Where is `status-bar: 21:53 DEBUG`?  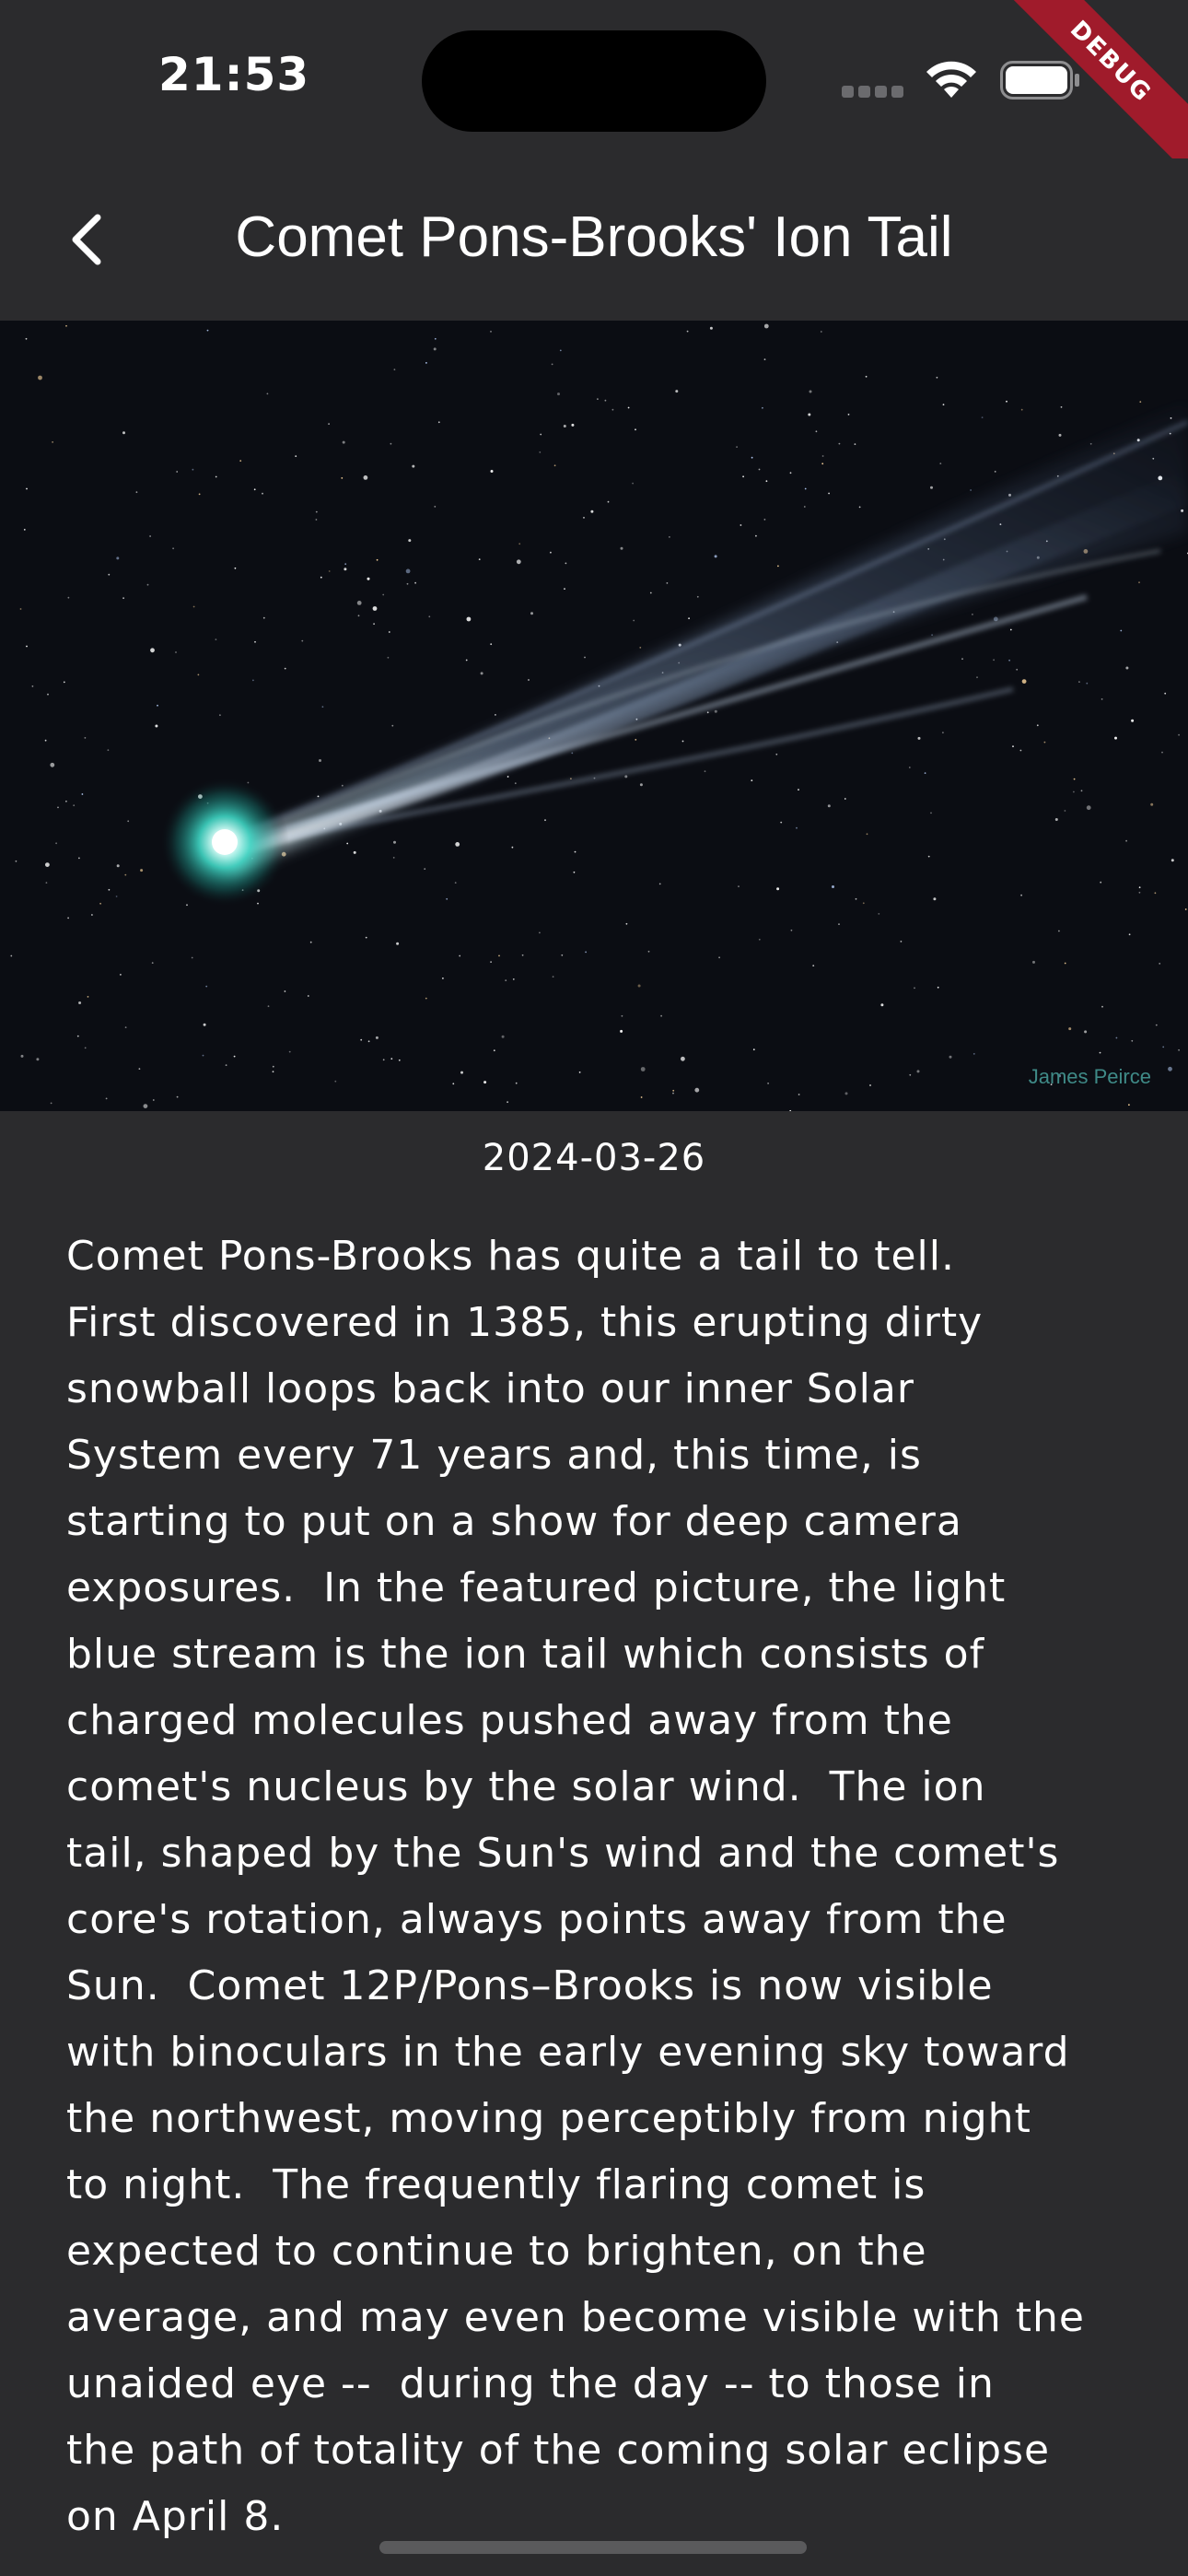 status-bar: 21:53 DEBUG is located at coordinates (594, 95).